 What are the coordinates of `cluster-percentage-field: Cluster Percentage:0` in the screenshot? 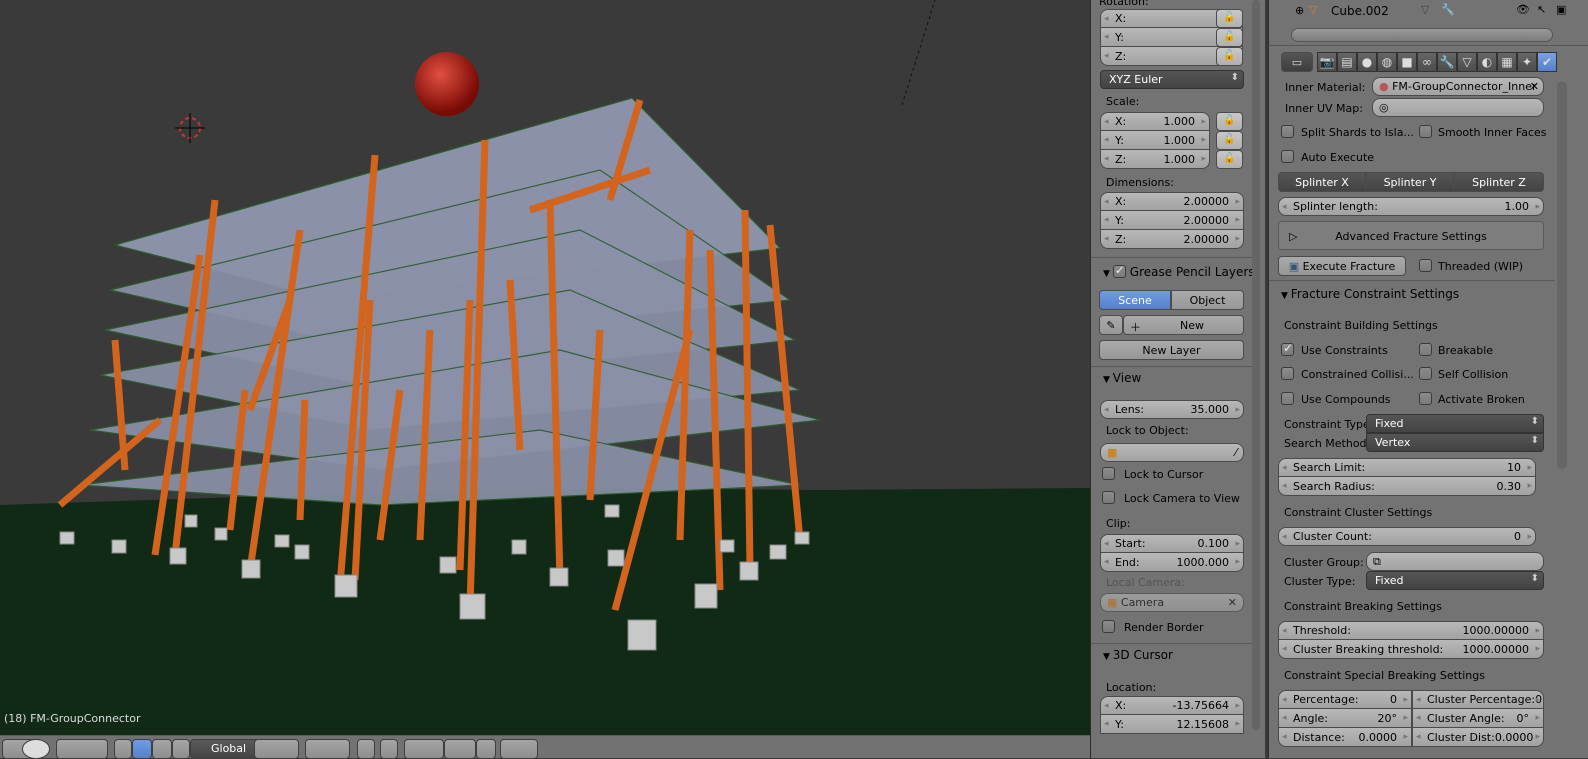 It's located at (1478, 699).